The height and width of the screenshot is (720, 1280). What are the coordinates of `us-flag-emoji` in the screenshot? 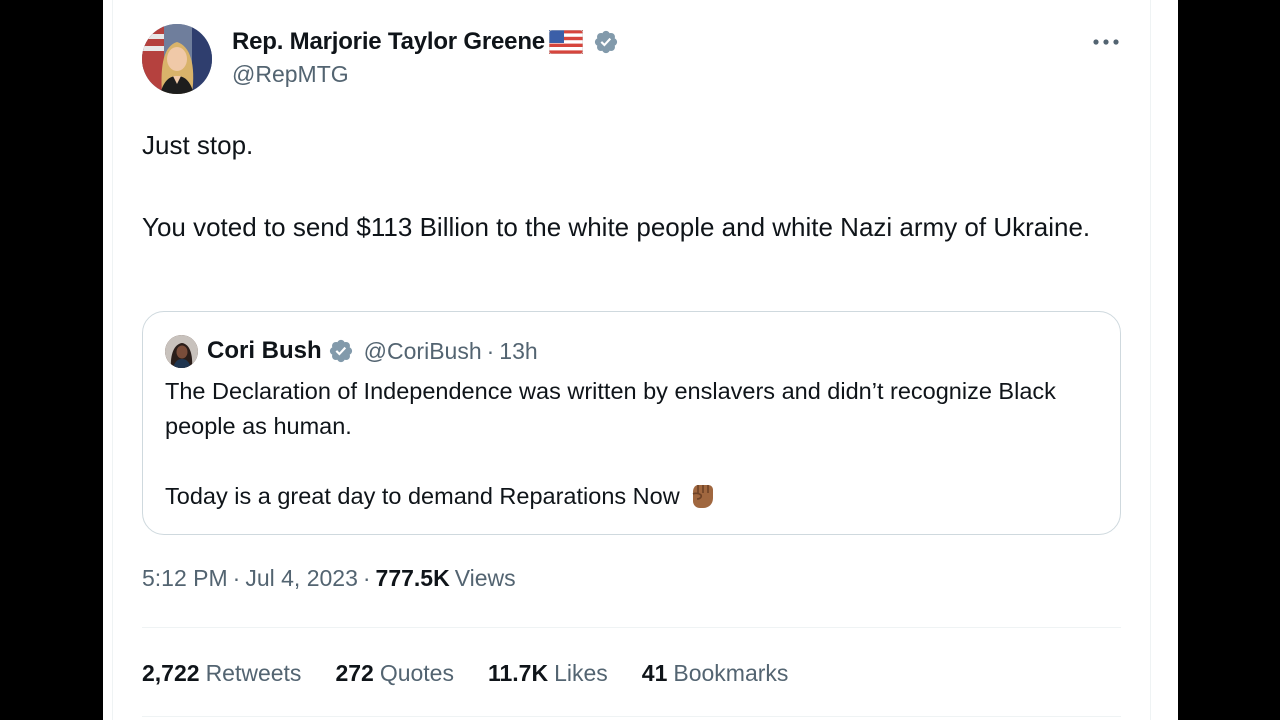 It's located at (565, 42).